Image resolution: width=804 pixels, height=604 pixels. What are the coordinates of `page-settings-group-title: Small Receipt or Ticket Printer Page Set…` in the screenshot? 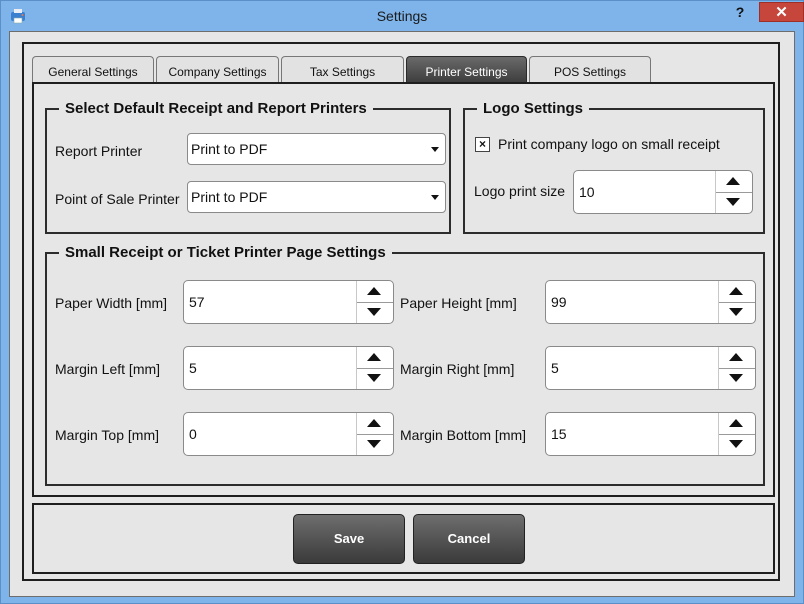 It's located at (225, 252).